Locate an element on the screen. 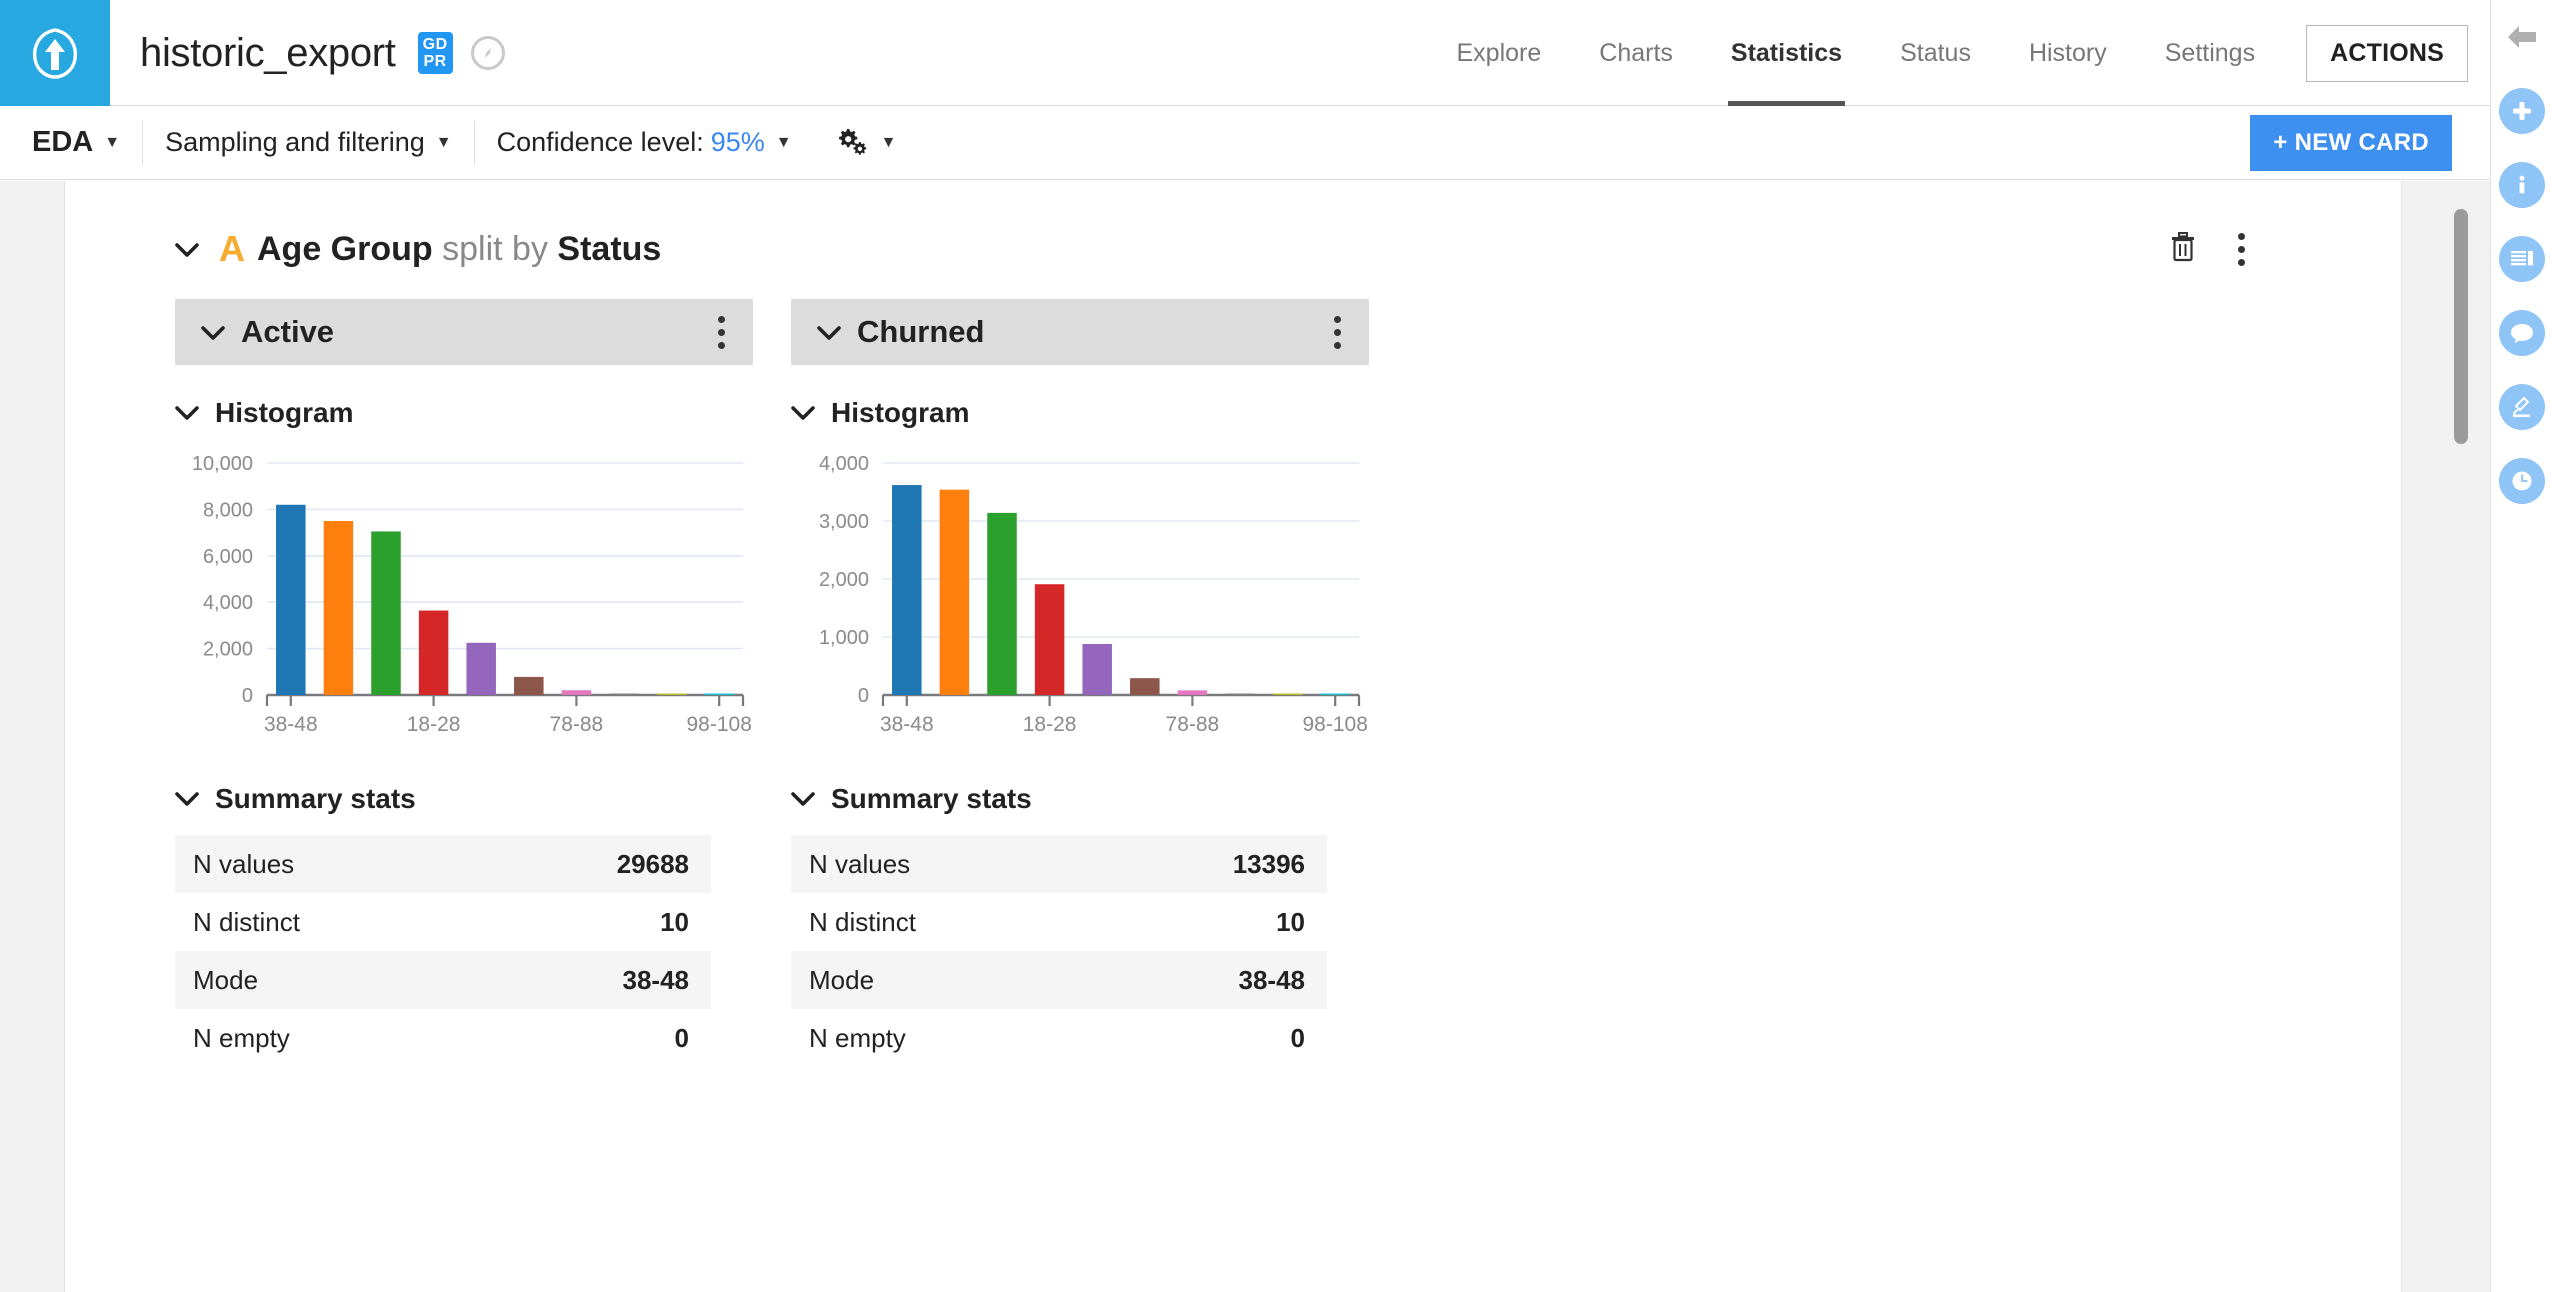  card-title: Age Group split by Status is located at coordinates (459, 249).